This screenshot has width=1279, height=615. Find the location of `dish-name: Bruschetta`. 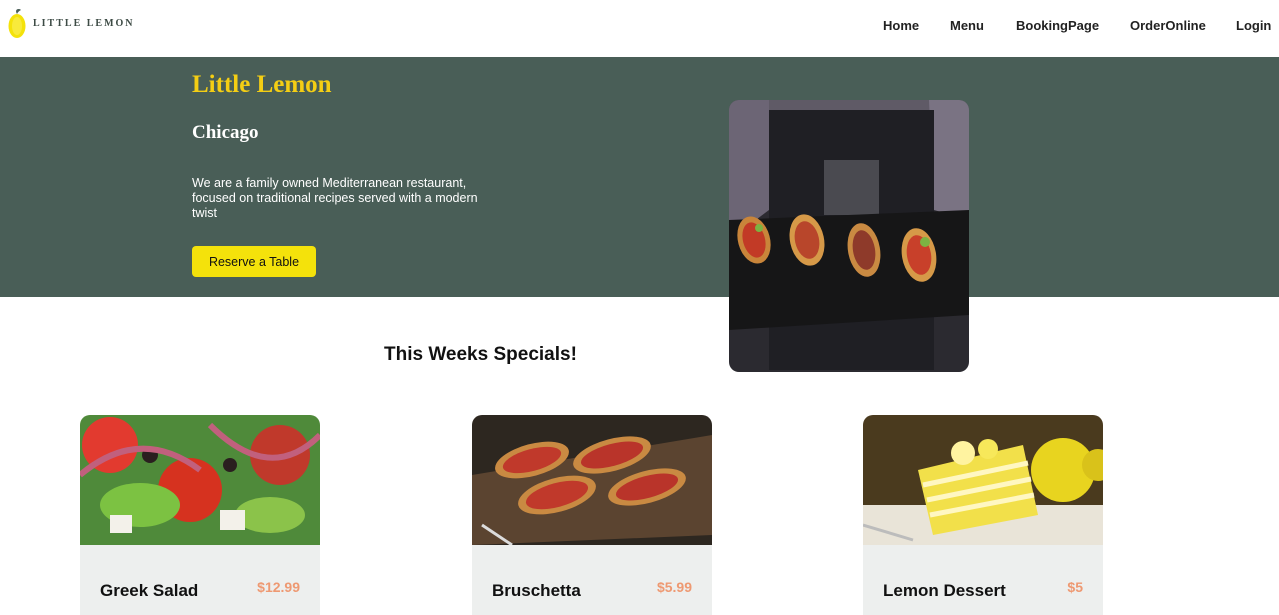

dish-name: Bruschetta is located at coordinates (536, 590).